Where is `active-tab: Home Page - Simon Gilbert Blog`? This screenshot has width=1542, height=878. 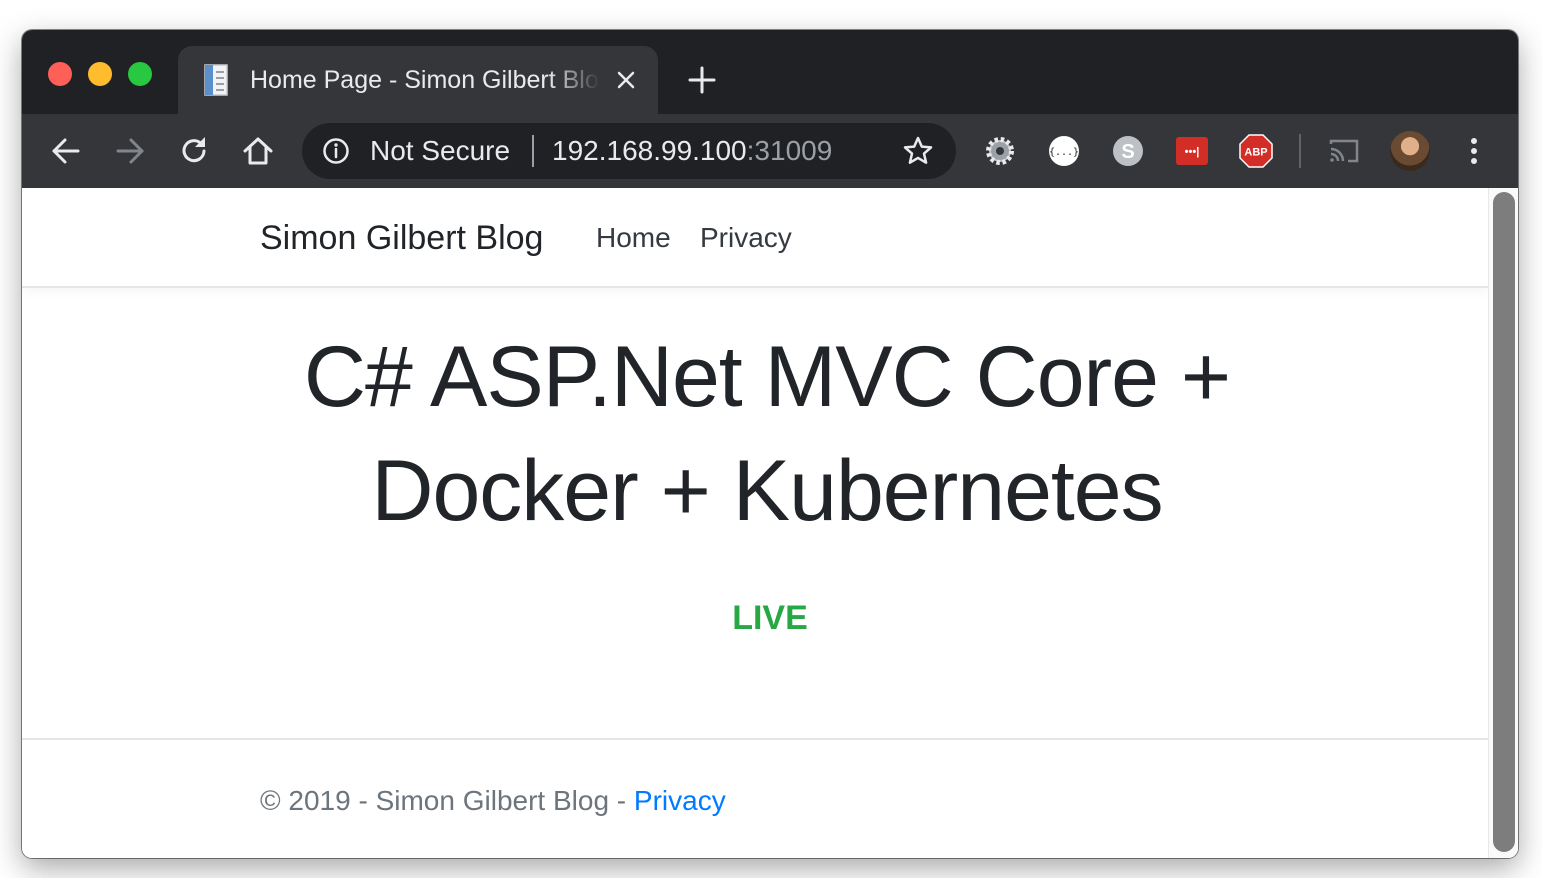 active-tab: Home Page - Simon Gilbert Blog is located at coordinates (418, 80).